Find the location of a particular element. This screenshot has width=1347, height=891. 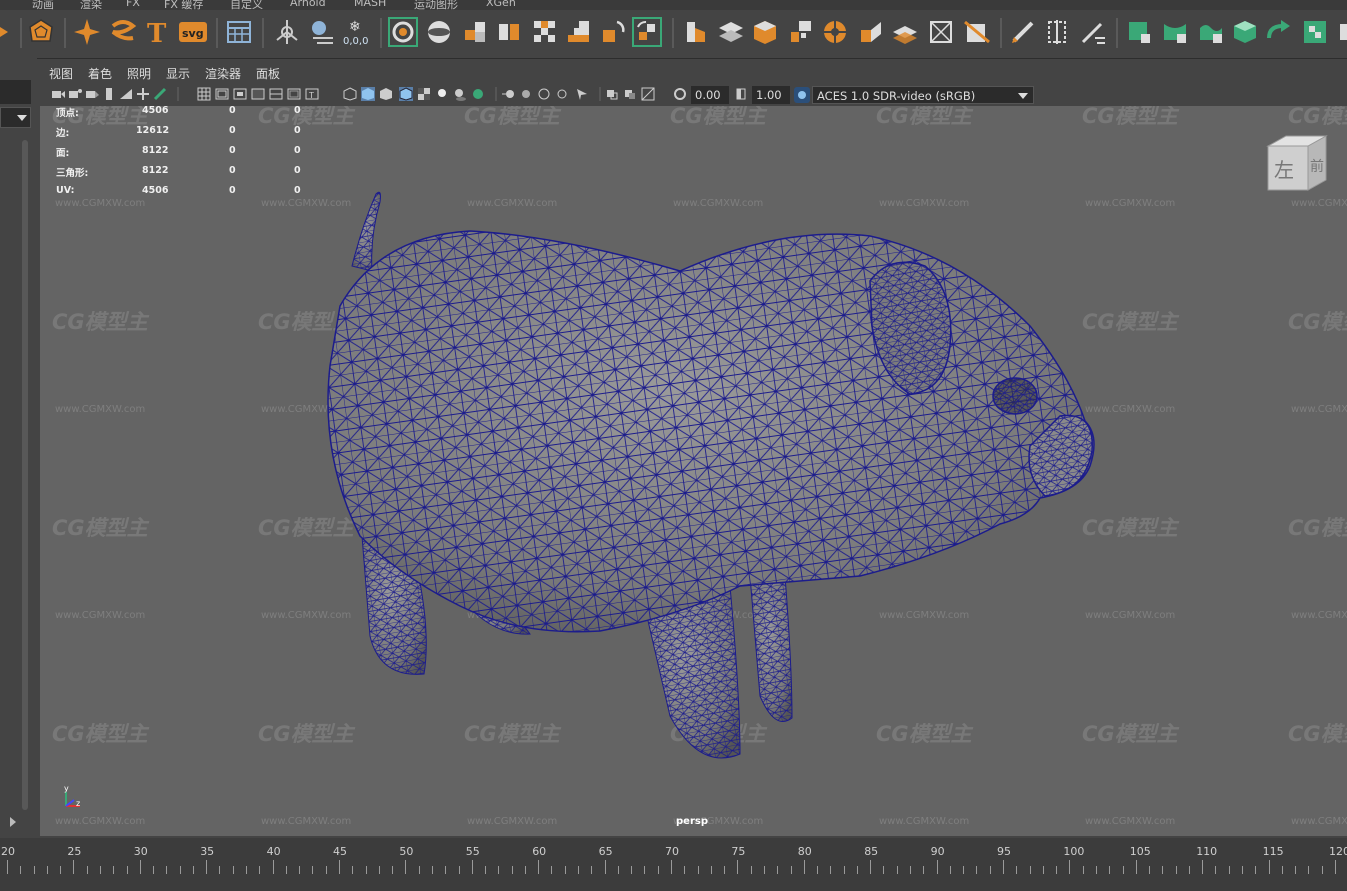

menu-show: 显示 is located at coordinates (178, 73).